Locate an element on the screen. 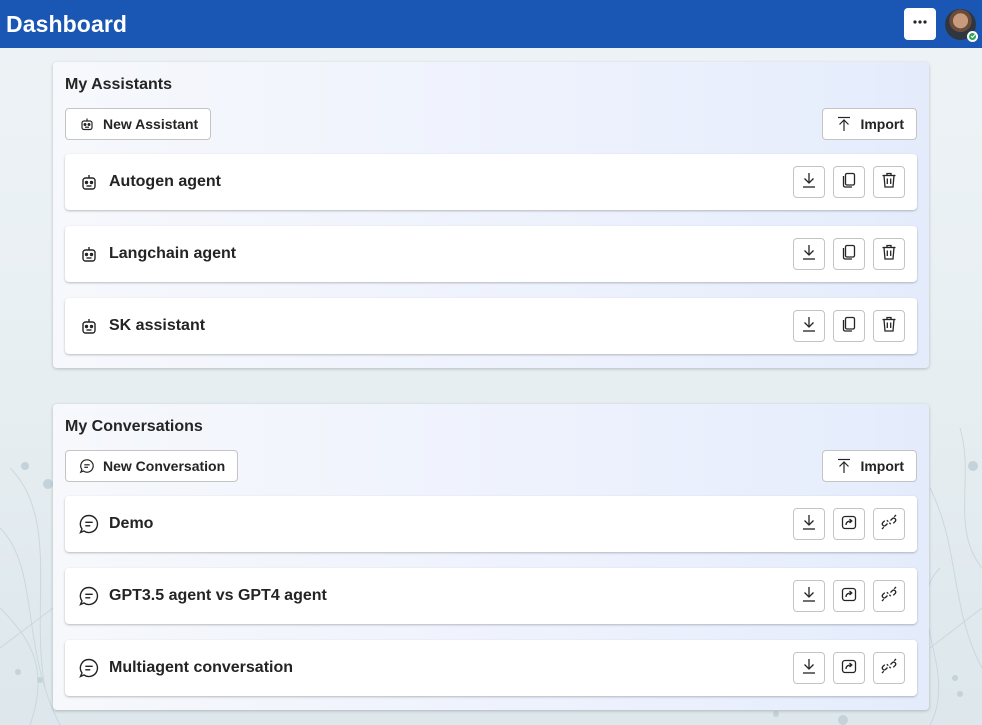 The width and height of the screenshot is (982, 725). page-title: Dashboard is located at coordinates (67, 23).